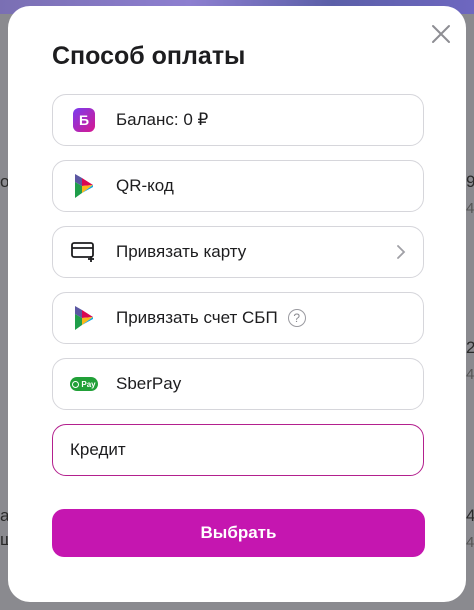  Describe the element at coordinates (238, 186) in the screenshot. I see `option-qr-code: QR-код` at that location.